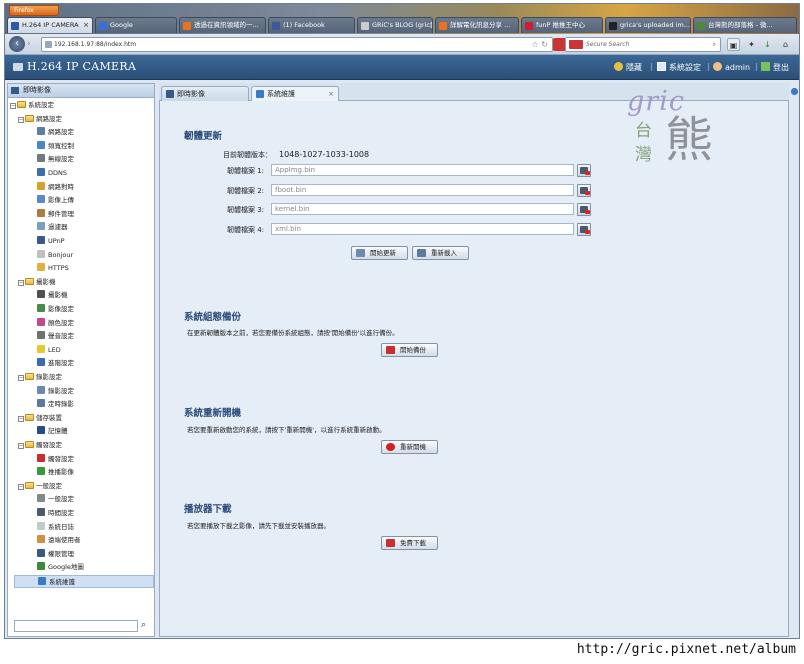 Image resolution: width=804 pixels, height=664 pixels. What do you see at coordinates (440, 253) in the screenshot?
I see `reload-button: 重新載入` at bounding box center [440, 253].